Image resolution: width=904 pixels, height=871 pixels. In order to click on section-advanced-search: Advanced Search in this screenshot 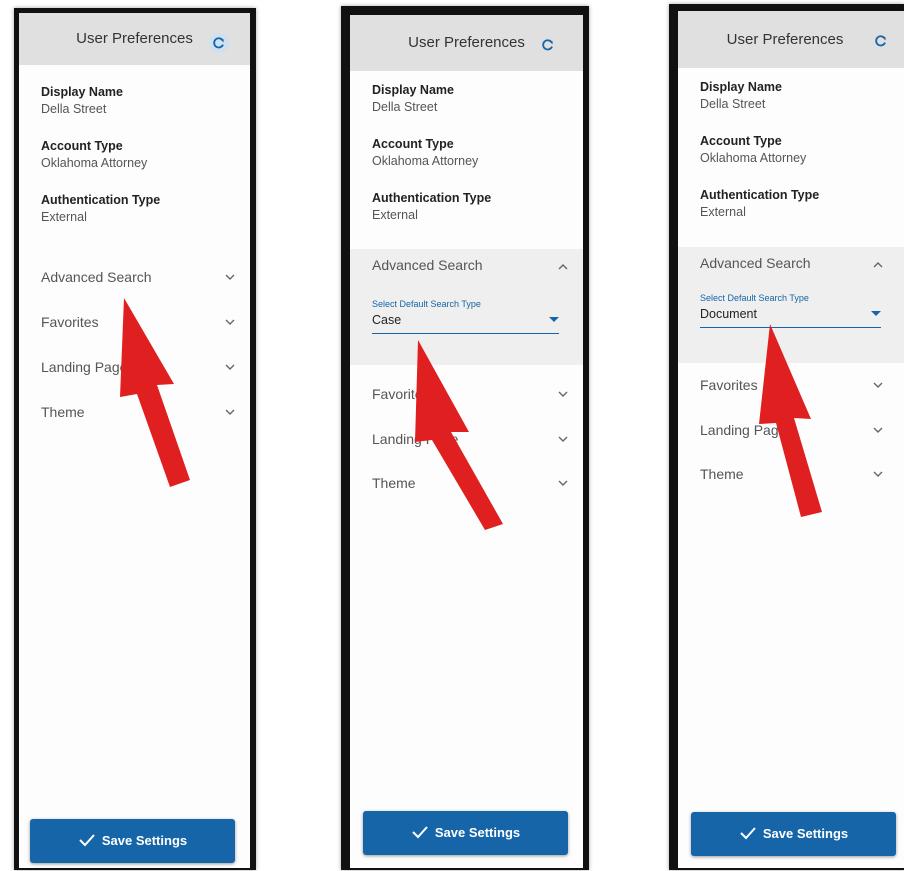, I will do `click(134, 277)`.